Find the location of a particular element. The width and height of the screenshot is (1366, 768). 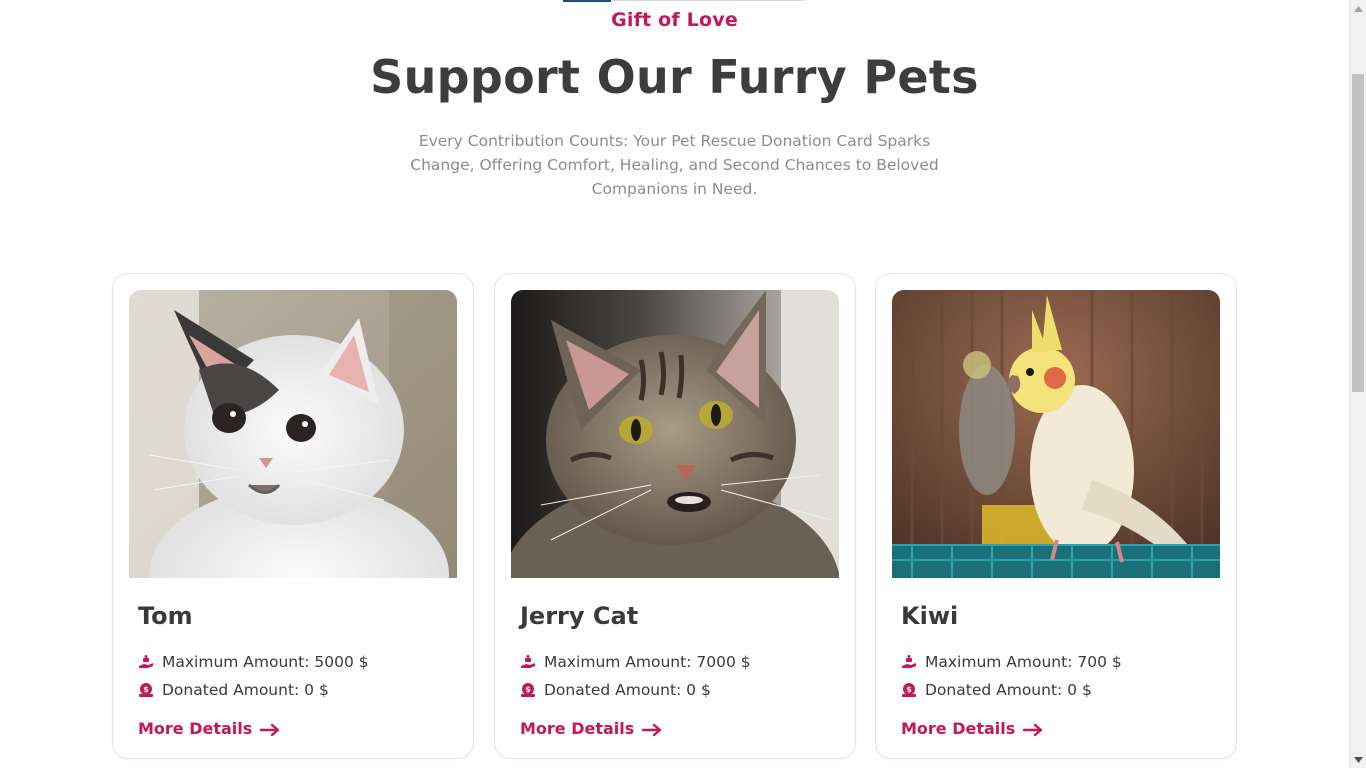

maximum-amount: Maximum Amount: 700 $ is located at coordinates (1011, 662).